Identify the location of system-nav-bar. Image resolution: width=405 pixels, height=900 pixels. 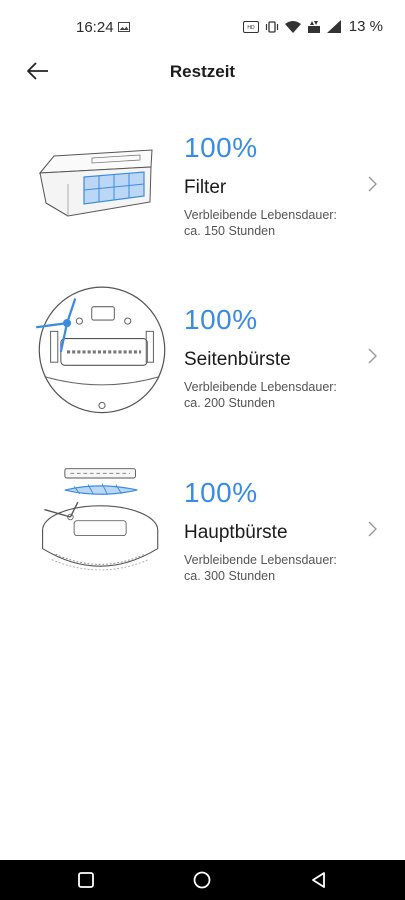
(202, 880).